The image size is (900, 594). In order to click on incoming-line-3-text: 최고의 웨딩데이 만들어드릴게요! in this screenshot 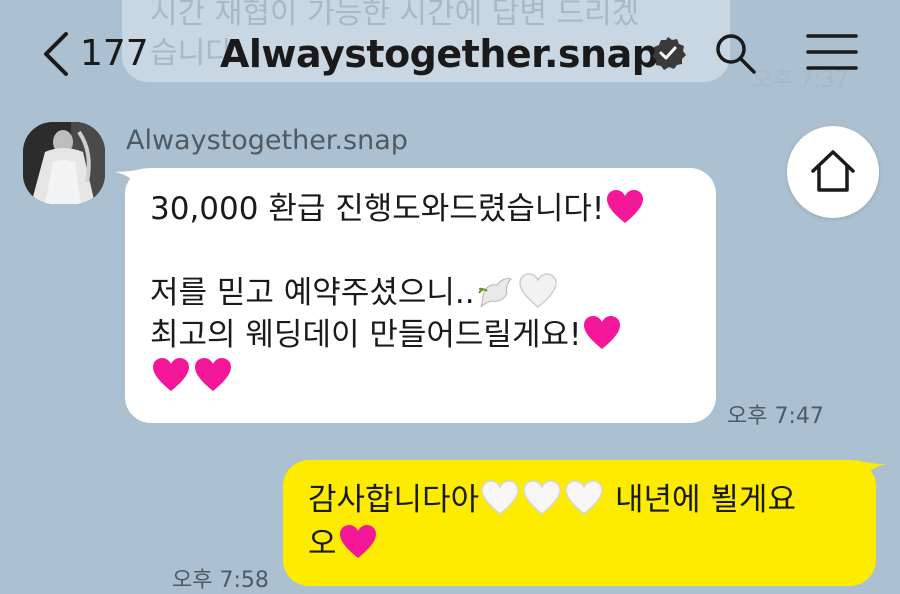, I will do `click(366, 335)`.